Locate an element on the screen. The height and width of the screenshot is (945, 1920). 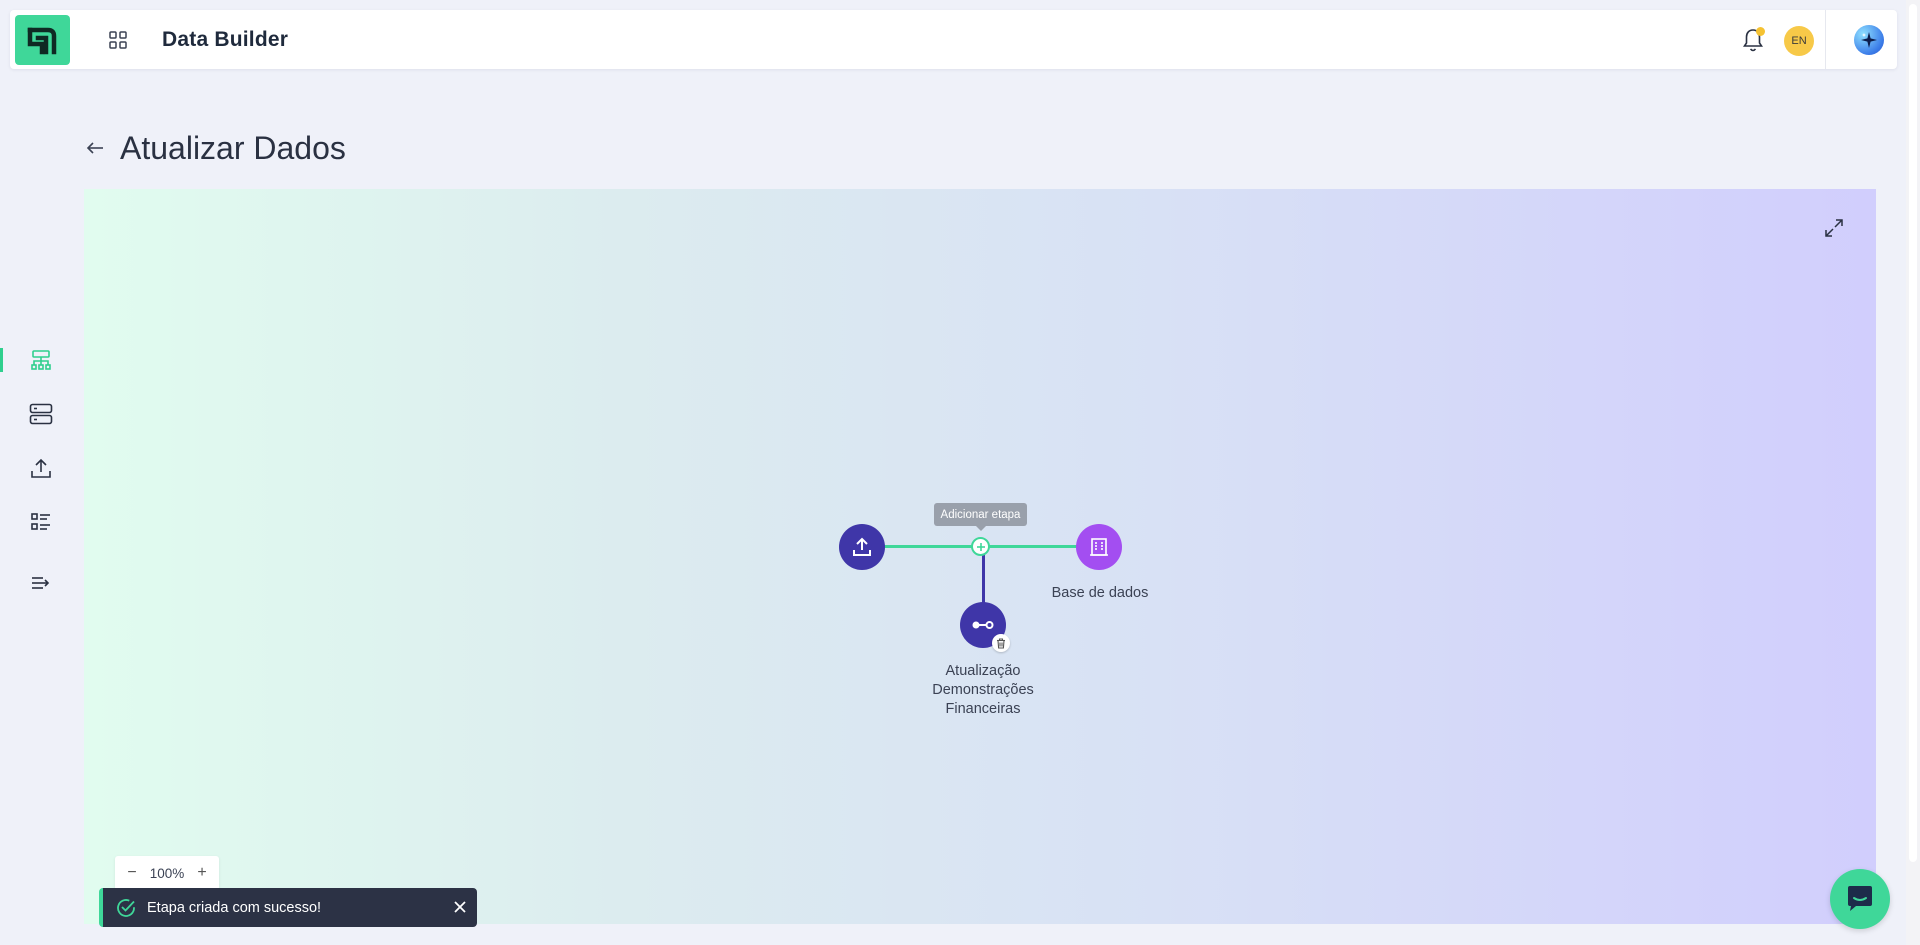
page-title: Atualizar Dados is located at coordinates (233, 148).